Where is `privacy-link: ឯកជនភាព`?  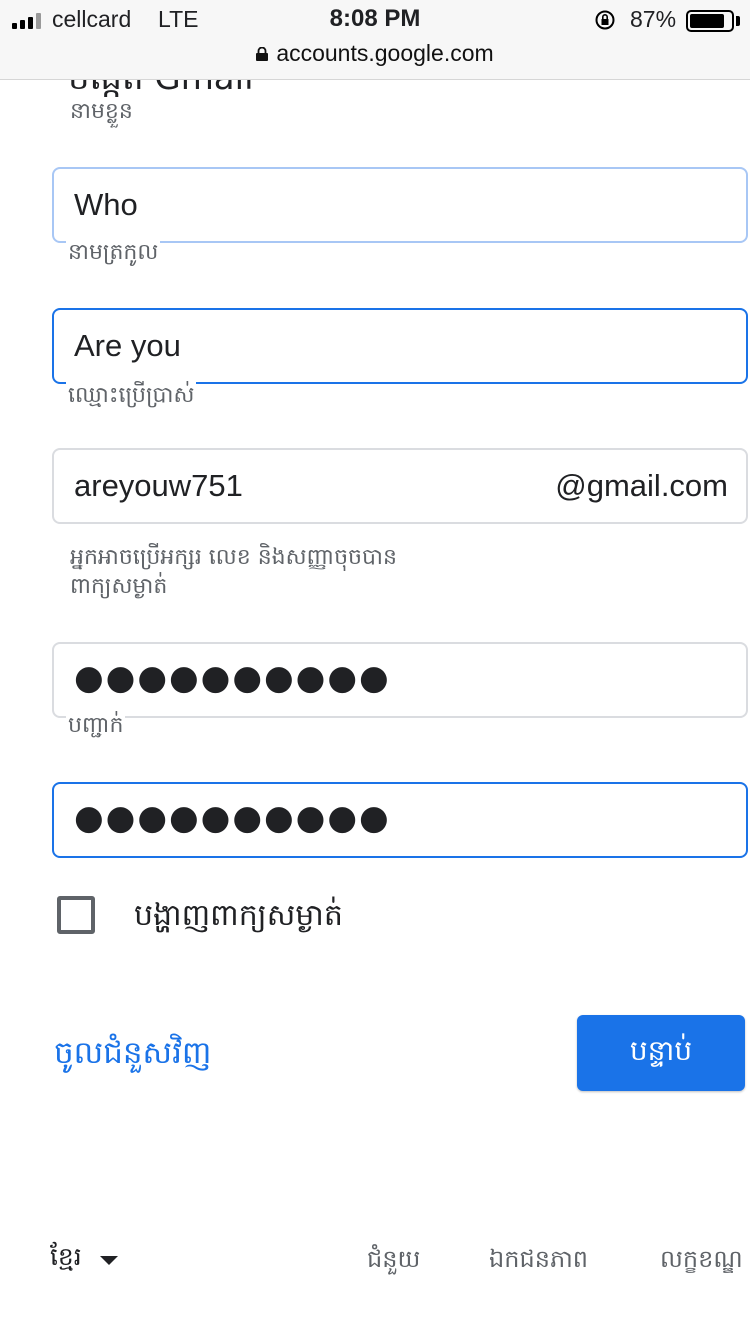
privacy-link: ឯកជនភាព is located at coordinates (538, 1261).